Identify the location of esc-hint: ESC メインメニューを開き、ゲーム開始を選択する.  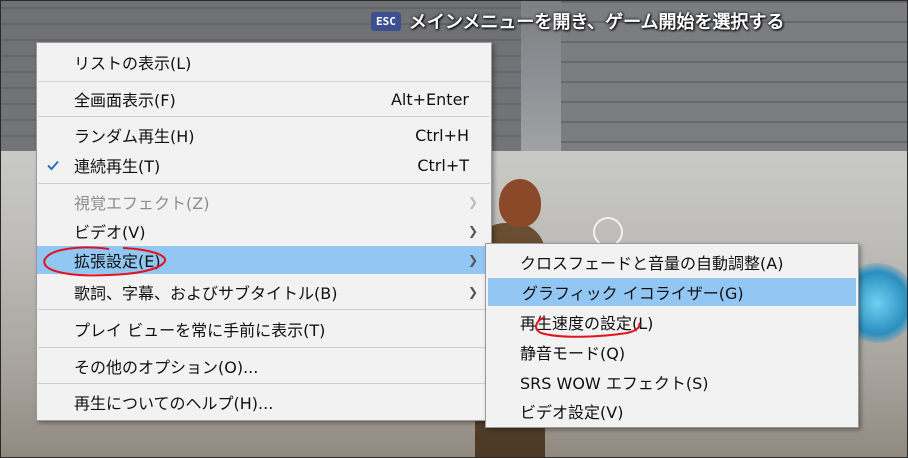
(578, 21).